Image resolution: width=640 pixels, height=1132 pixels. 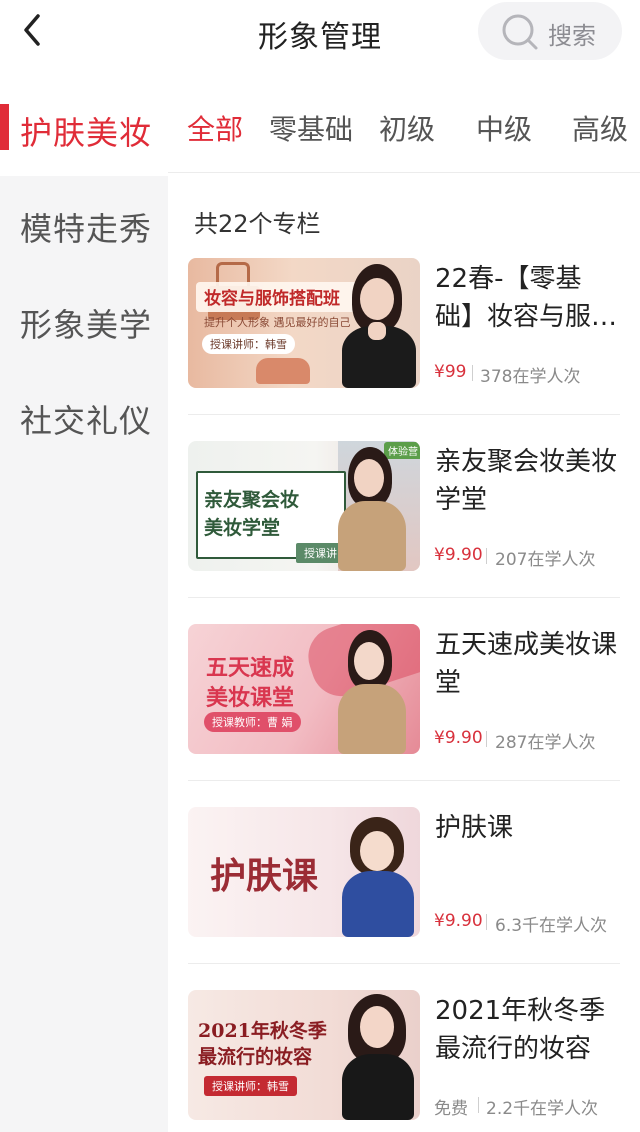 I want to click on column-count: 共22个专栏, so click(x=257, y=224).